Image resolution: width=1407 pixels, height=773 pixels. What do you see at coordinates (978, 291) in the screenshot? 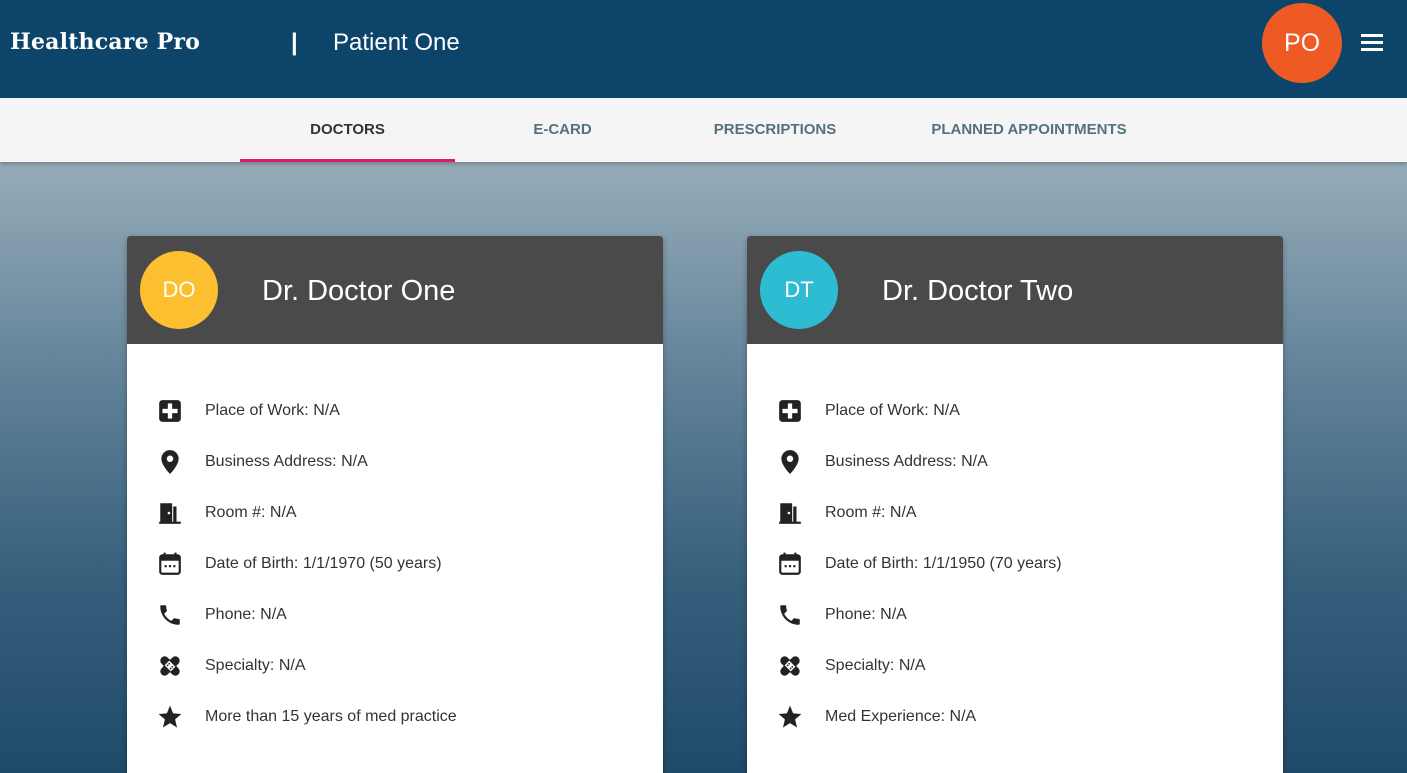
I see `doctor-name: Dr. Doctor Two` at bounding box center [978, 291].